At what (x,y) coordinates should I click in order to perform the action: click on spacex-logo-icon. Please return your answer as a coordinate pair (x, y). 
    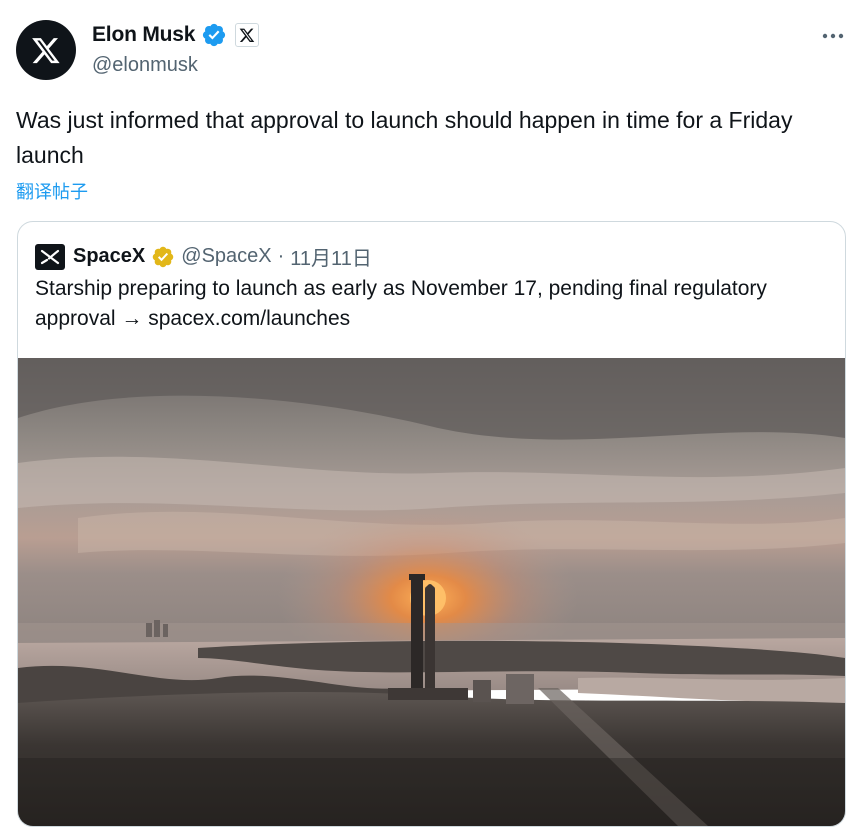
    Looking at the image, I should click on (50, 256).